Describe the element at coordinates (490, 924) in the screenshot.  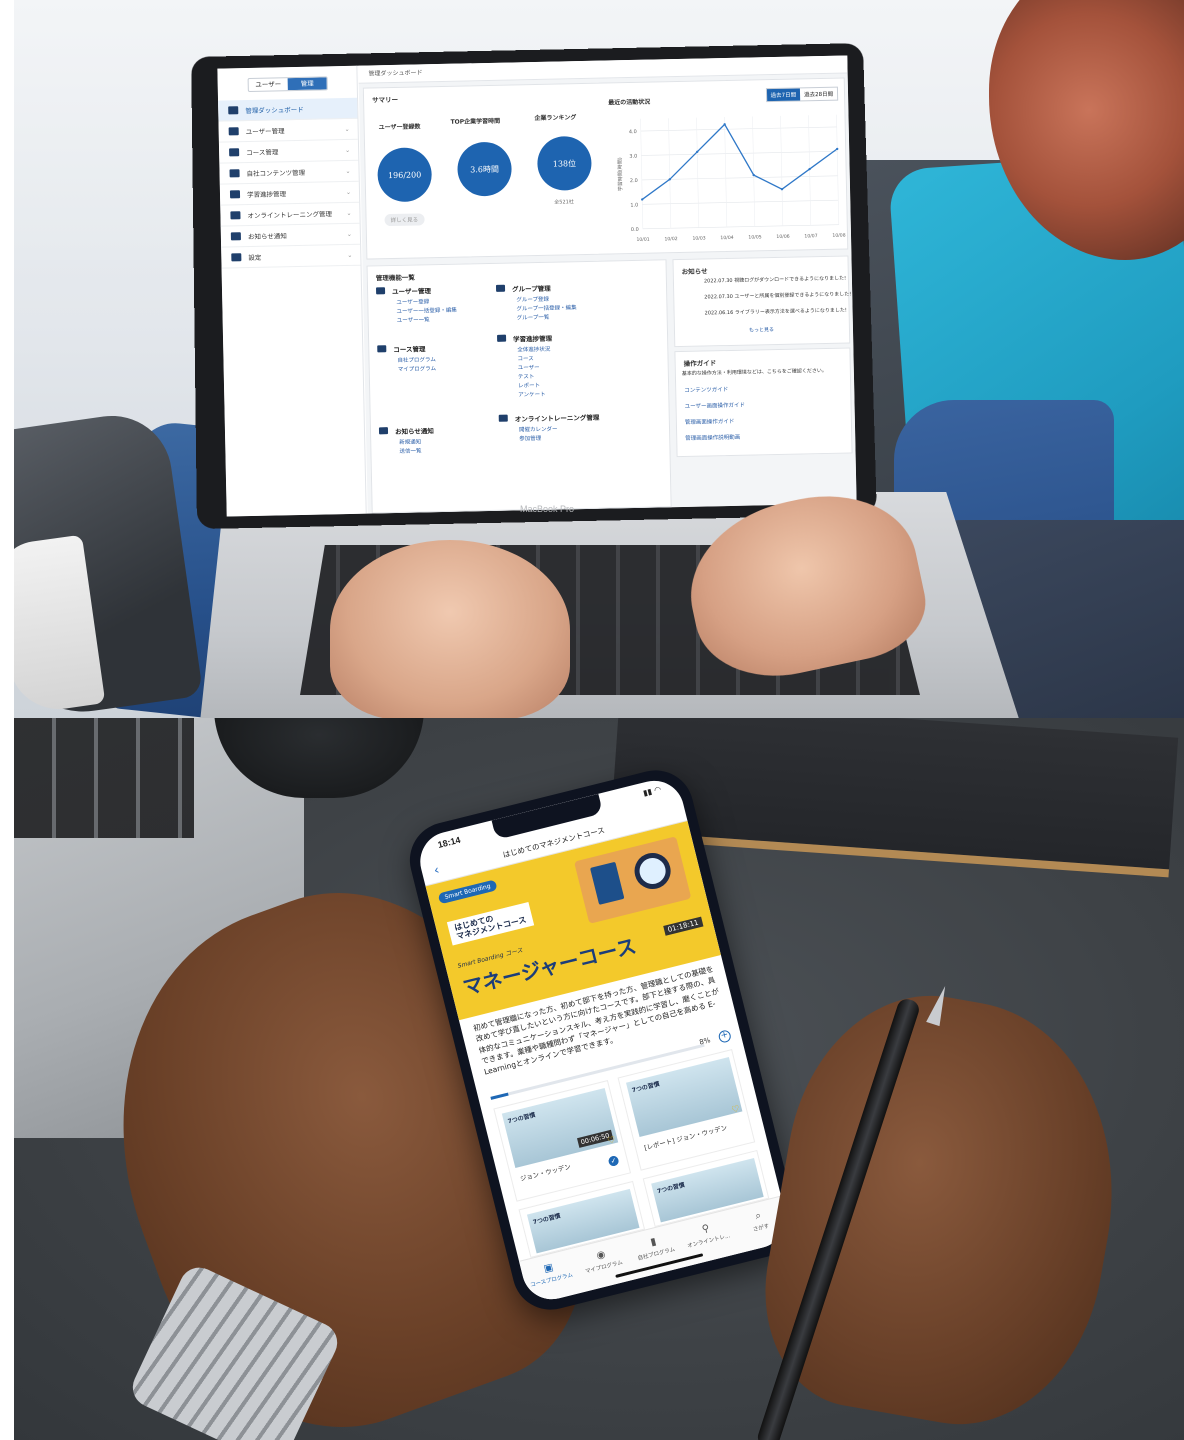
I see `banner-subtitle: はじめての マネジメントコース` at that location.